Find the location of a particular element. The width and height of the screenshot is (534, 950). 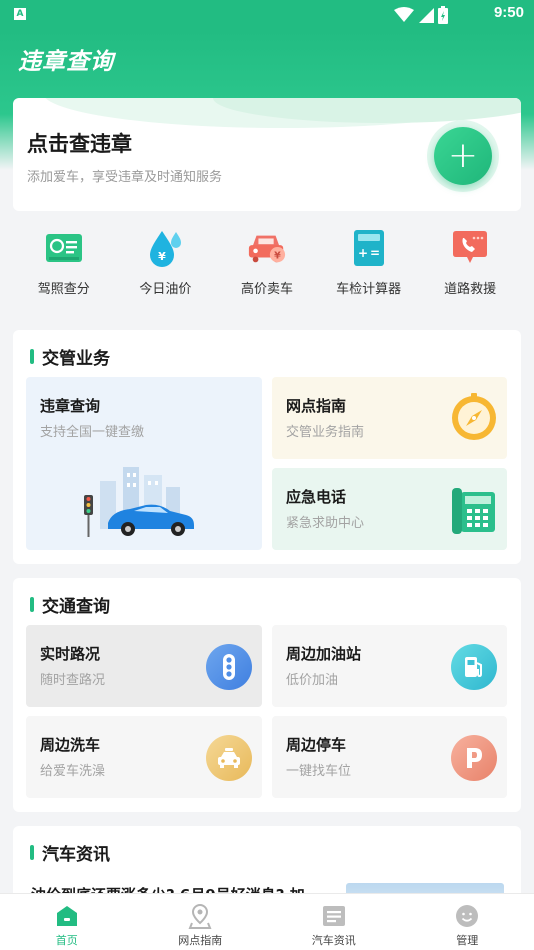

tile-title: 实时路况 is located at coordinates (70, 654).